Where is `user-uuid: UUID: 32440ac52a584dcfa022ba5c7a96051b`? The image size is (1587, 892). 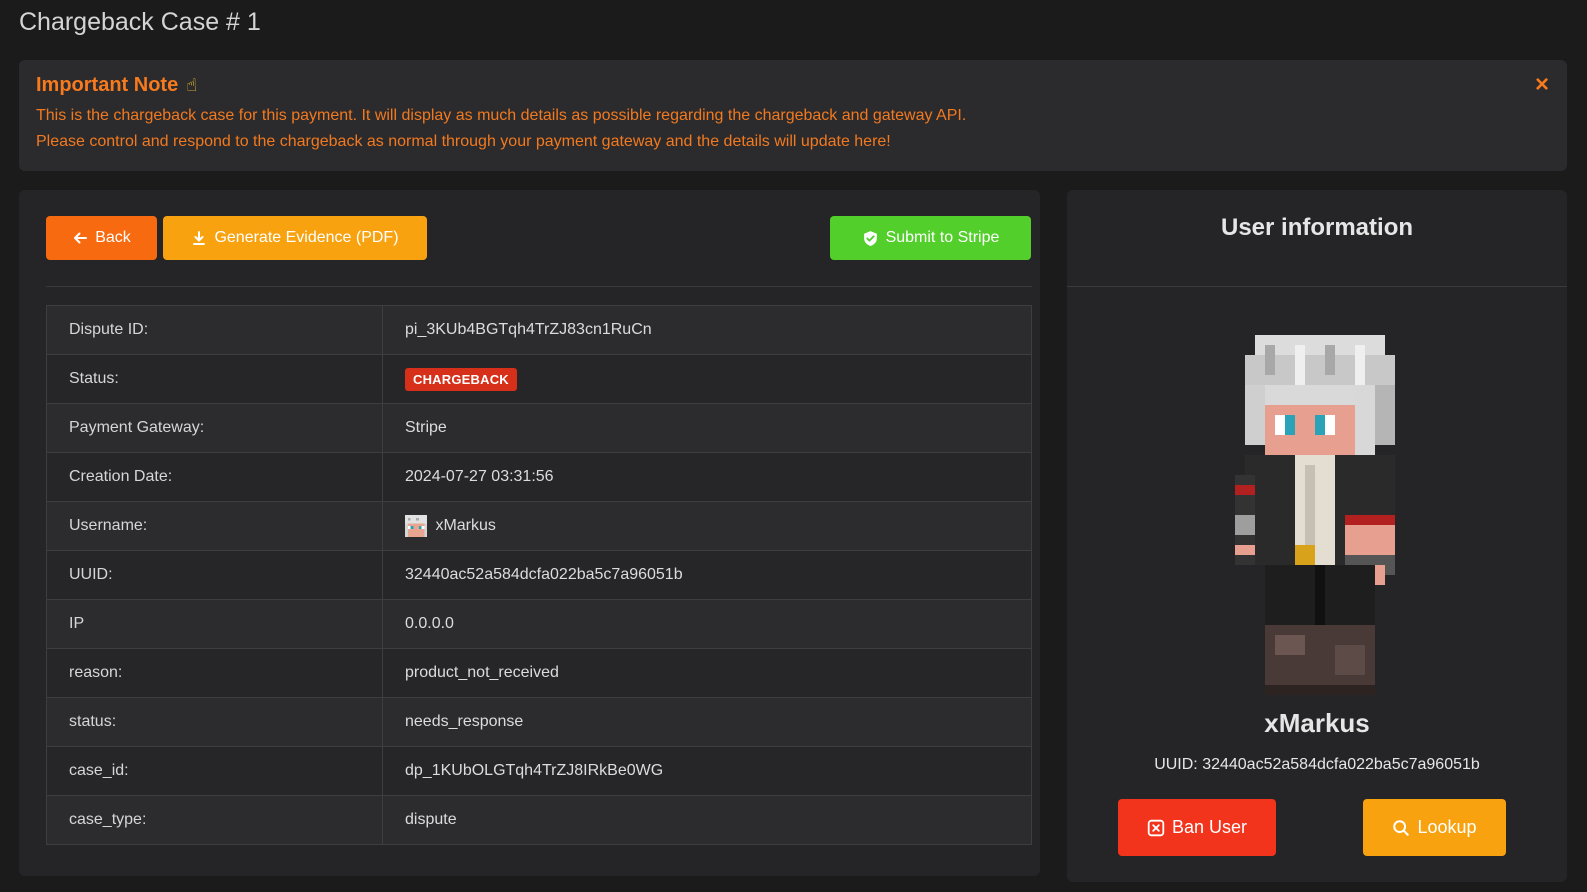 user-uuid: UUID: 32440ac52a584dcfa022ba5c7a96051b is located at coordinates (1317, 764).